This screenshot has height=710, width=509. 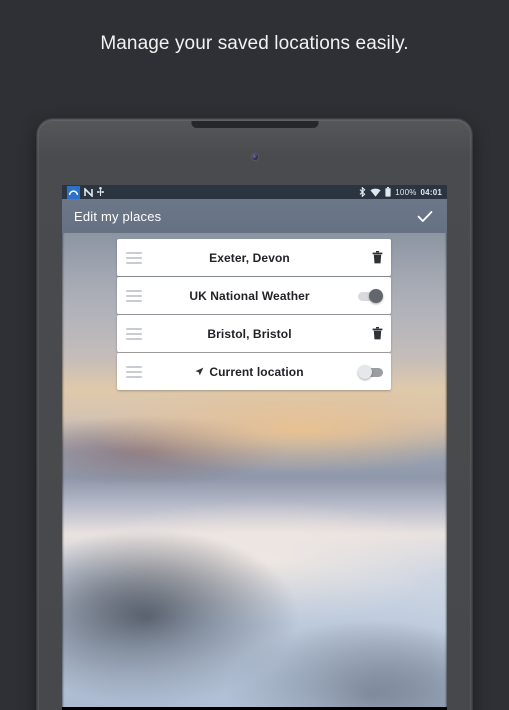 What do you see at coordinates (254, 216) in the screenshot?
I see `app-bar: Edit my places` at bounding box center [254, 216].